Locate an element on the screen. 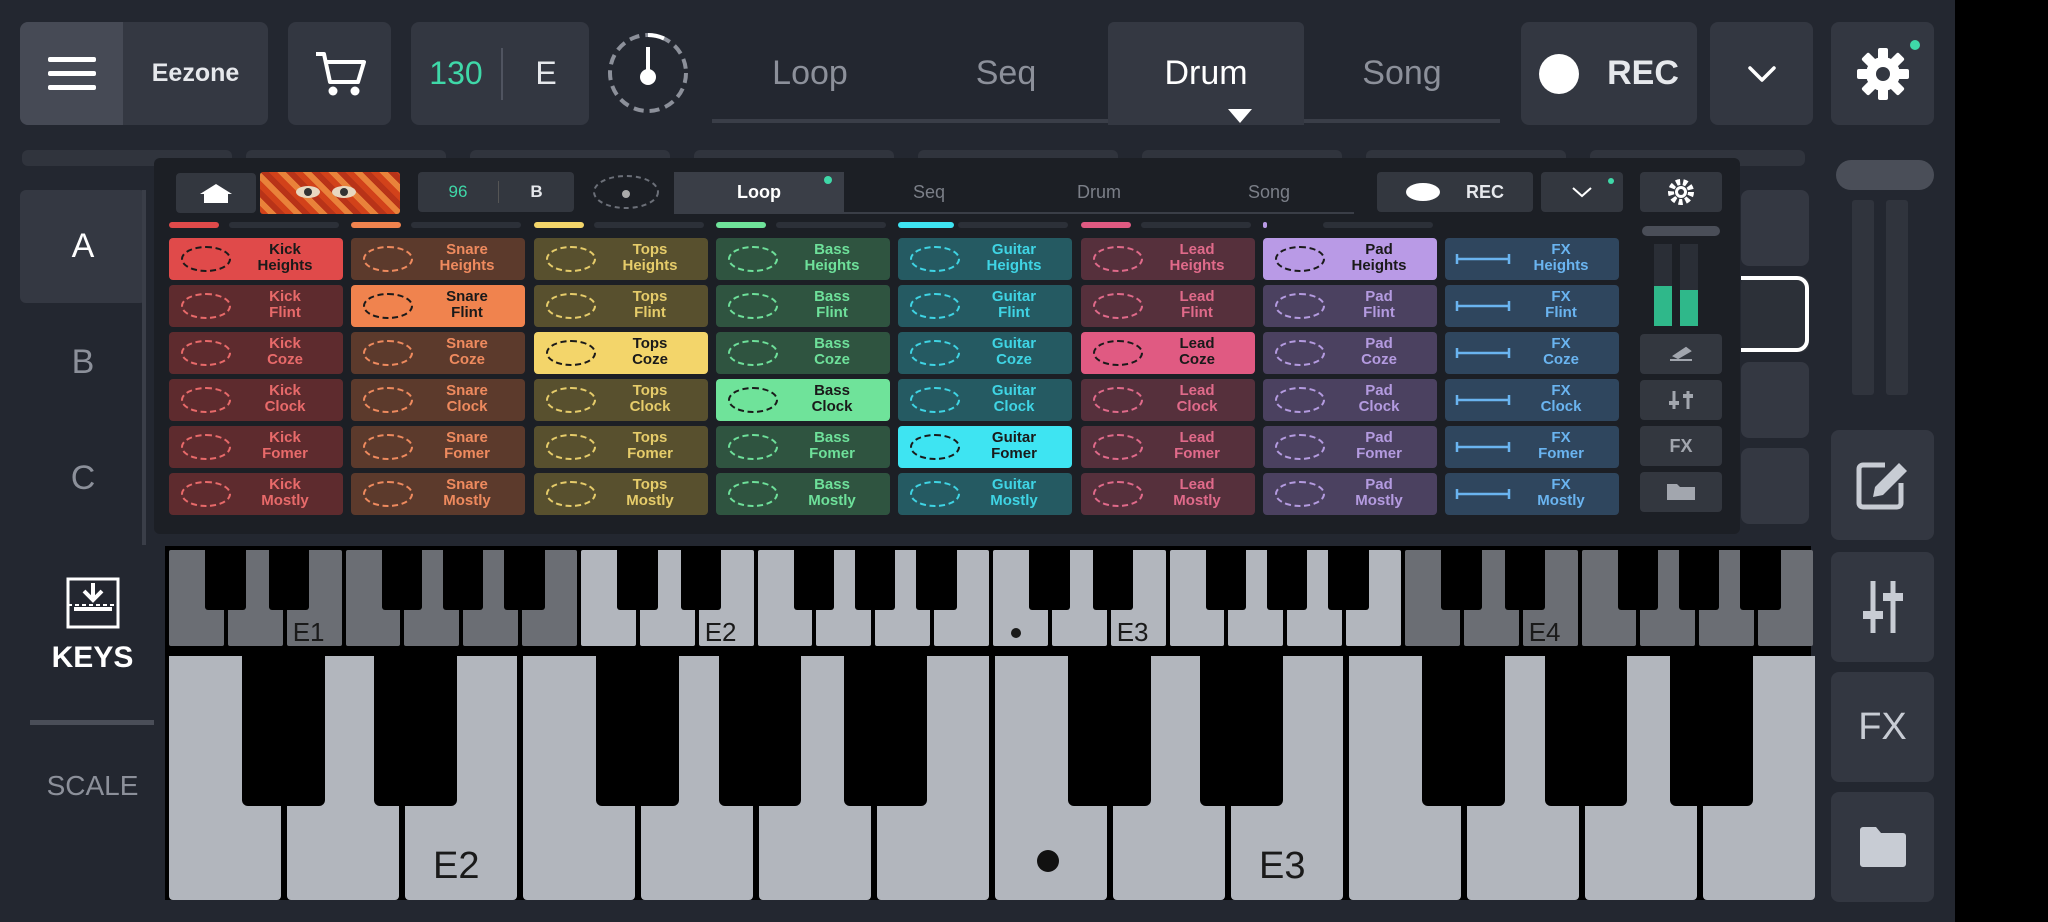  pad-fx-flint: FX Flint is located at coordinates (1532, 306).